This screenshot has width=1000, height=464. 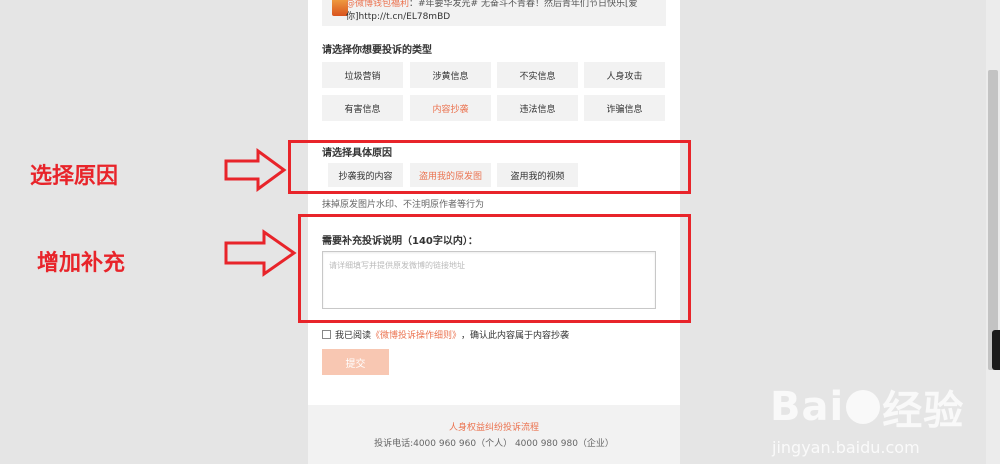 I want to click on side-feedback-widget, so click(x=996, y=350).